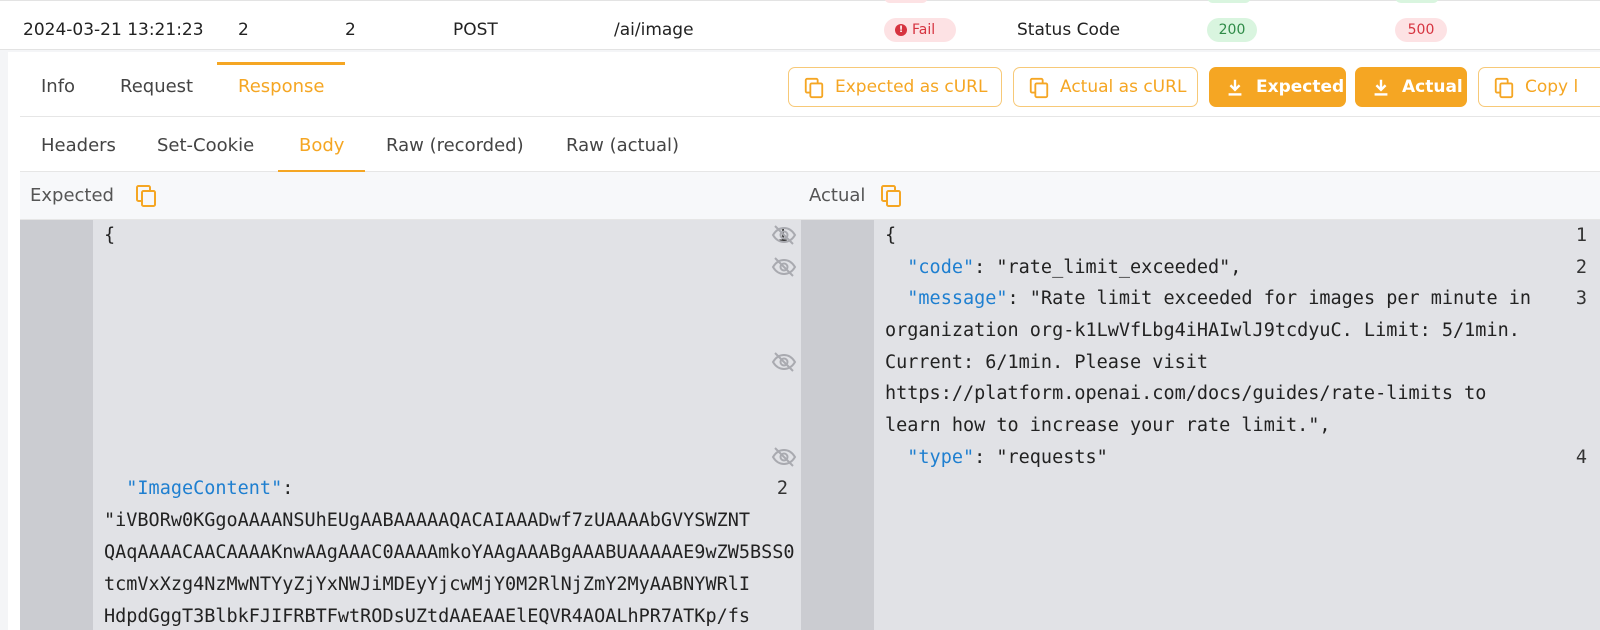  I want to click on actual-status-badge: 500, so click(1421, 30).